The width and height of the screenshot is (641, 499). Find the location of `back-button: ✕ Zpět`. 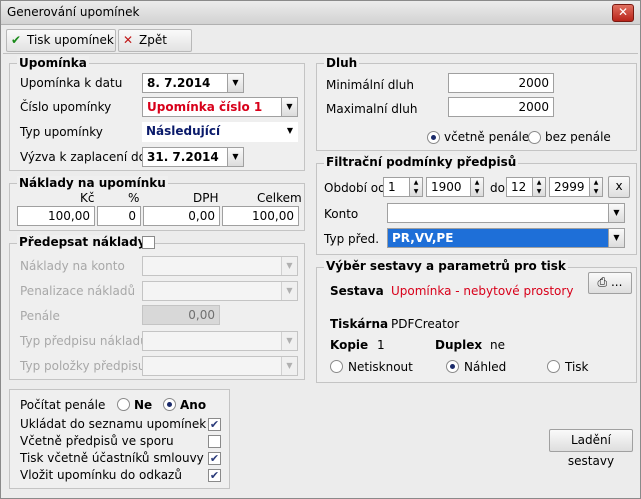

back-button: ✕ Zpět is located at coordinates (155, 40).